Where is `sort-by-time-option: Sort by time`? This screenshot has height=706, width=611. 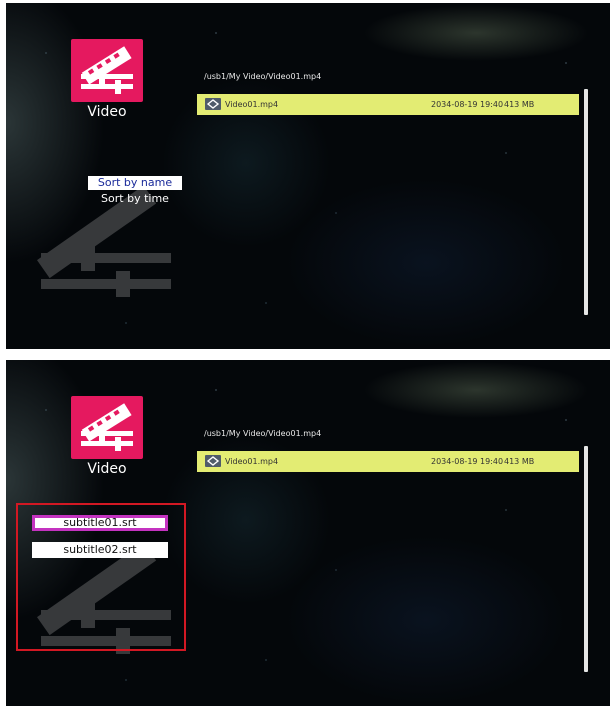 sort-by-time-option: Sort by time is located at coordinates (135, 199).